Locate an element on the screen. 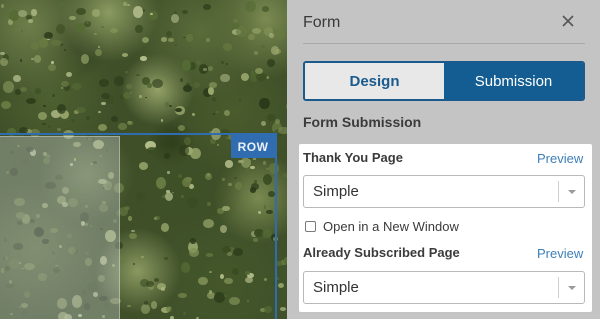 Image resolution: width=600 pixels, height=319 pixels. open-new-window-label: Open in a New Window is located at coordinates (391, 226).